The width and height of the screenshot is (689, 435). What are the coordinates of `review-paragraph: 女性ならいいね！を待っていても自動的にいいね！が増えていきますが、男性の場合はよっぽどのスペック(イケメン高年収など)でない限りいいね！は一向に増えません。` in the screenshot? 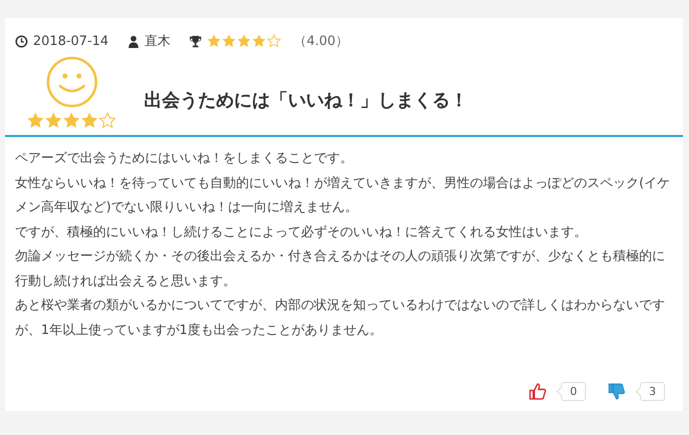 It's located at (343, 195).